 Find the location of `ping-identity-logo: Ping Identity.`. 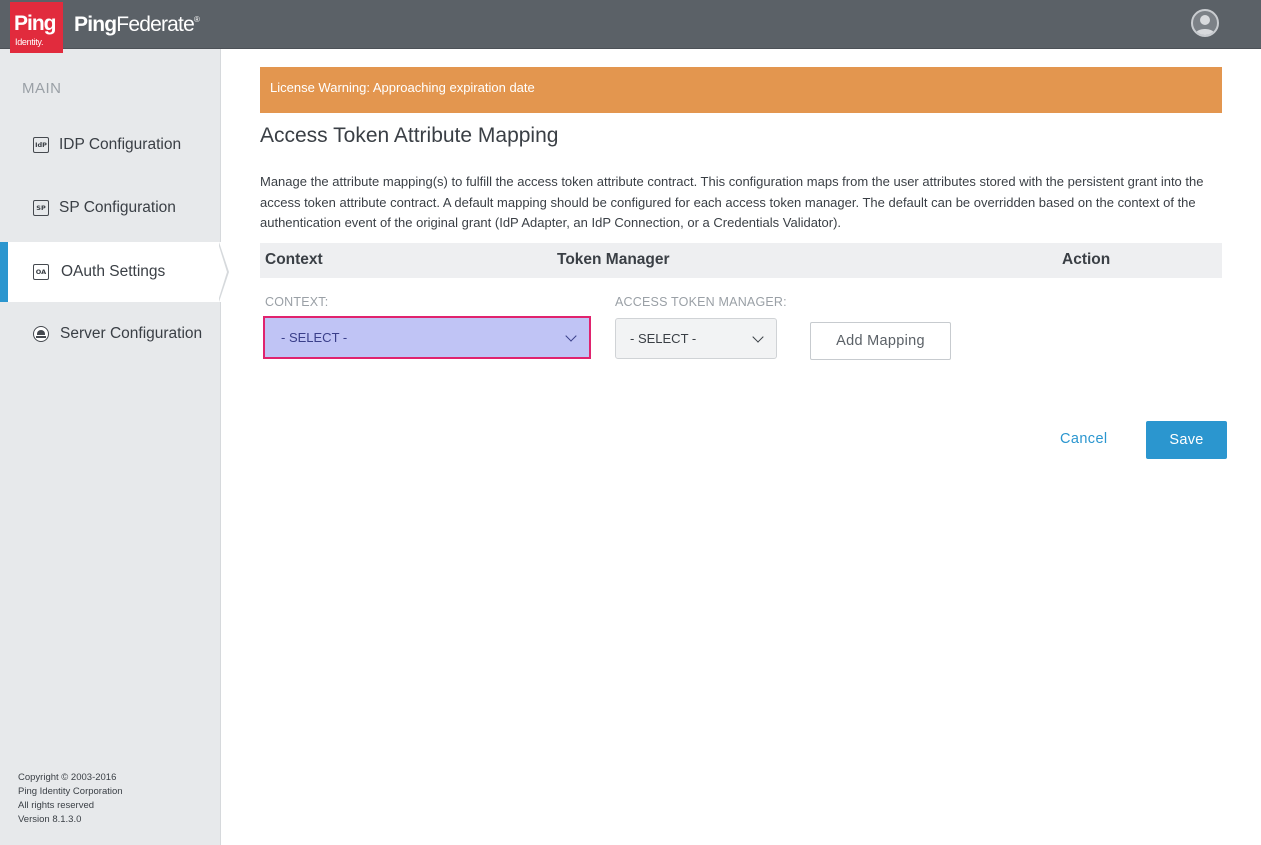

ping-identity-logo: Ping Identity. is located at coordinates (36, 27).